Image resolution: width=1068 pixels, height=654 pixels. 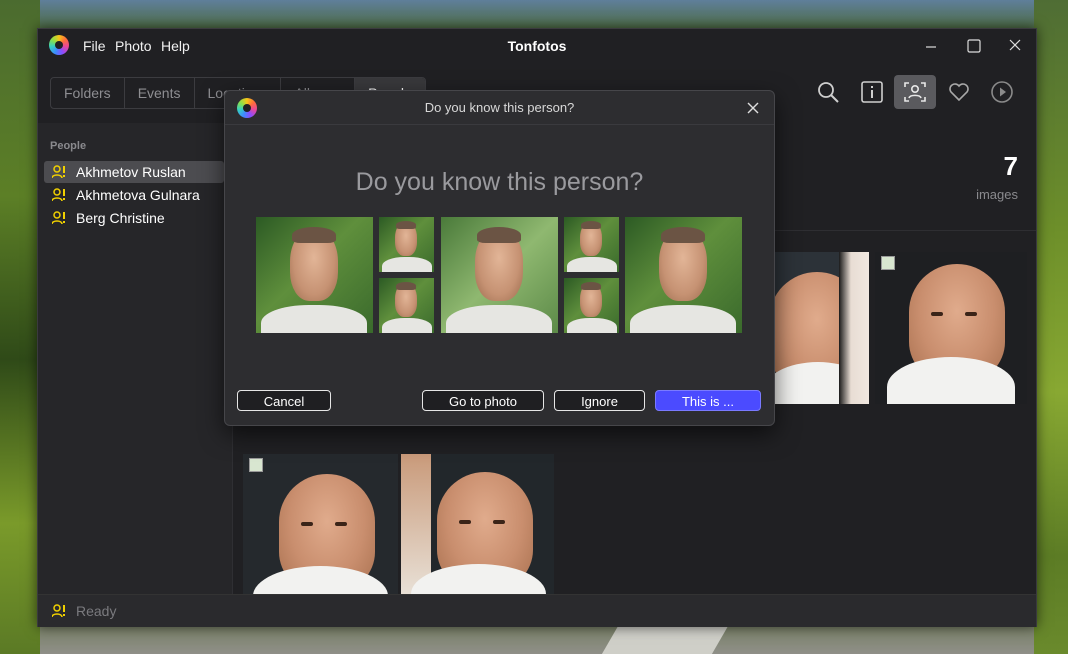 I want to click on maximize-button, so click(x=974, y=46).